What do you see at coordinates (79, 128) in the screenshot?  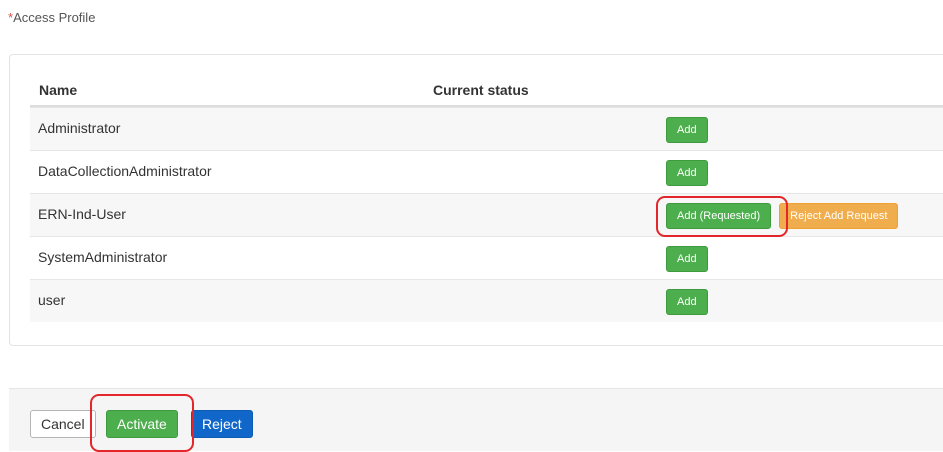 I see `row-name: Administrator` at bounding box center [79, 128].